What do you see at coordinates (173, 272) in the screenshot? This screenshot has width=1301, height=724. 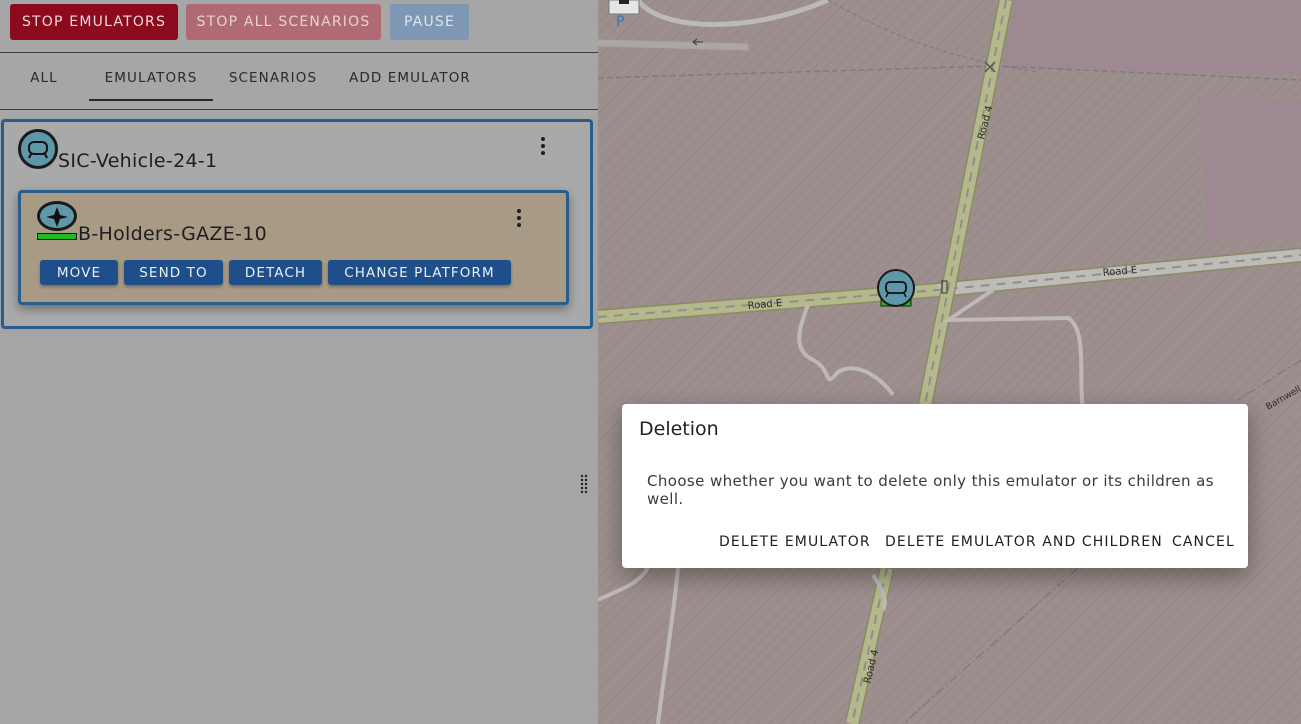 I see `send-to-button: SEND TO` at bounding box center [173, 272].